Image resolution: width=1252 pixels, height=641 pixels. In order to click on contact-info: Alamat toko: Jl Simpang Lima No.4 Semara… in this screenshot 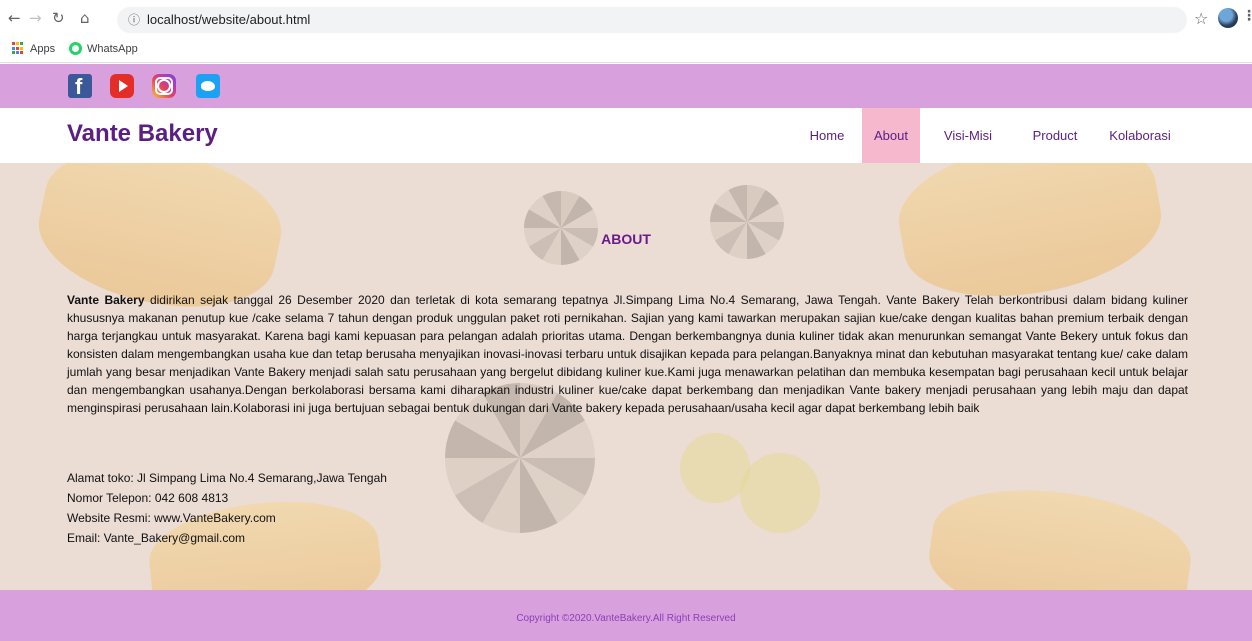, I will do `click(227, 508)`.